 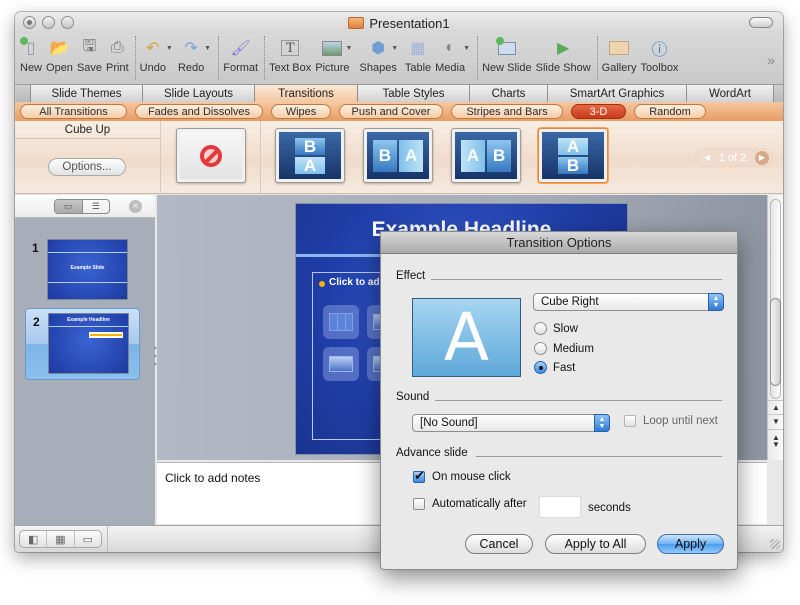 I want to click on slide-sorter-view-icon: ▦, so click(x=61, y=539).